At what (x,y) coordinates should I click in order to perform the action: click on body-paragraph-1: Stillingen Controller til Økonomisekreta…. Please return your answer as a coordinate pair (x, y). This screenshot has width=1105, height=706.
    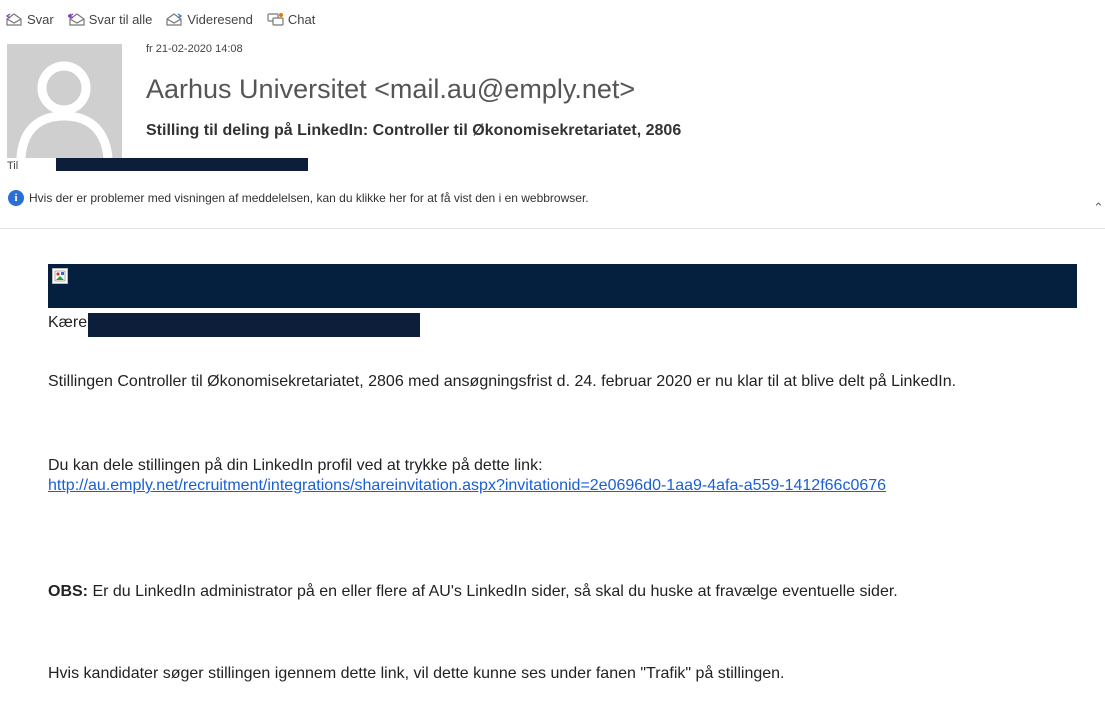
    Looking at the image, I should click on (502, 381).